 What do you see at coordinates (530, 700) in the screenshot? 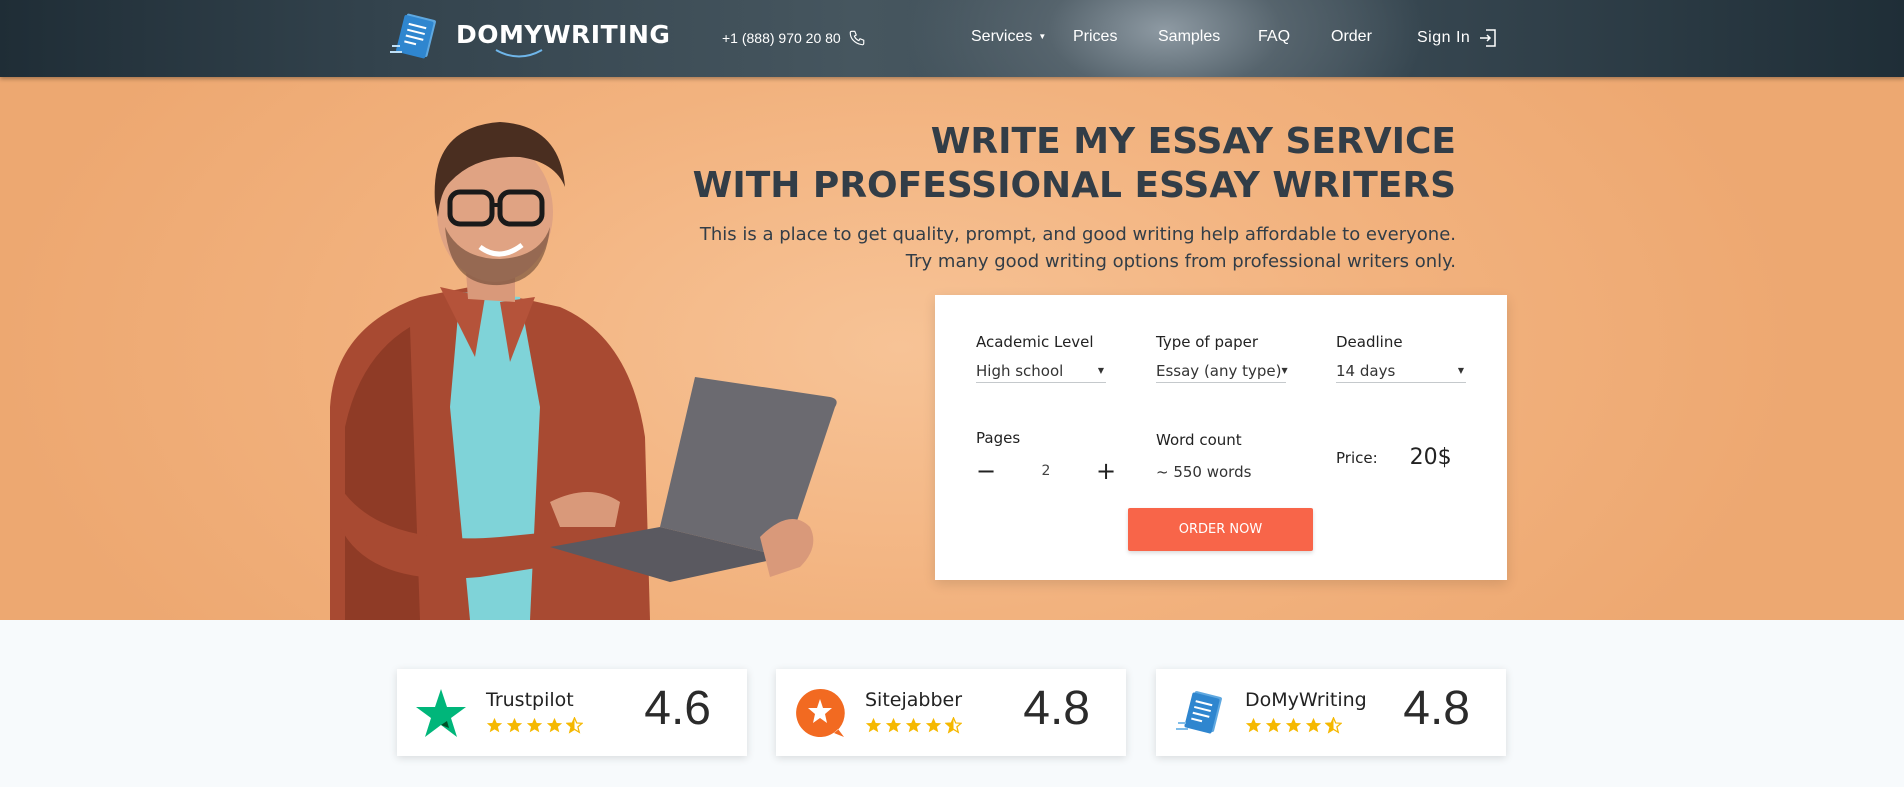
I see `rating-name: Trustpilot` at bounding box center [530, 700].